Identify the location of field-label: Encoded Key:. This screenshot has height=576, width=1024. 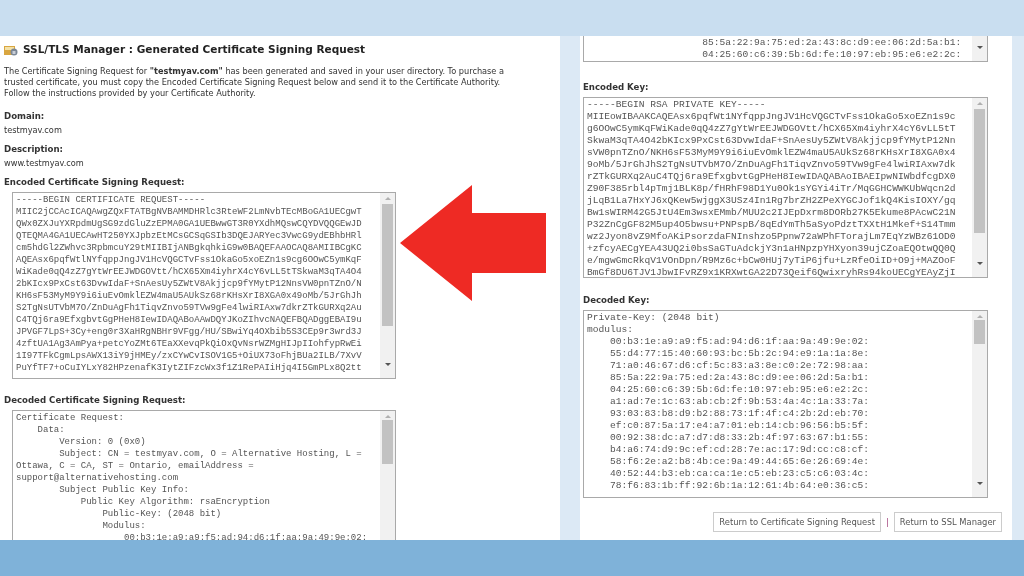
(616, 87).